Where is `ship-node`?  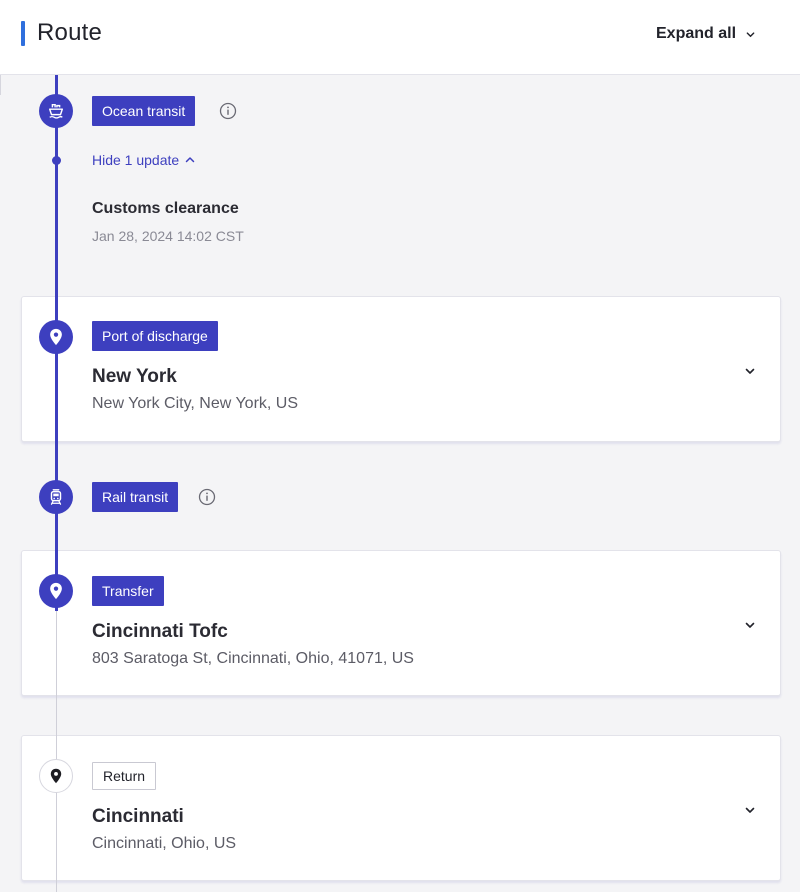
ship-node is located at coordinates (56, 111).